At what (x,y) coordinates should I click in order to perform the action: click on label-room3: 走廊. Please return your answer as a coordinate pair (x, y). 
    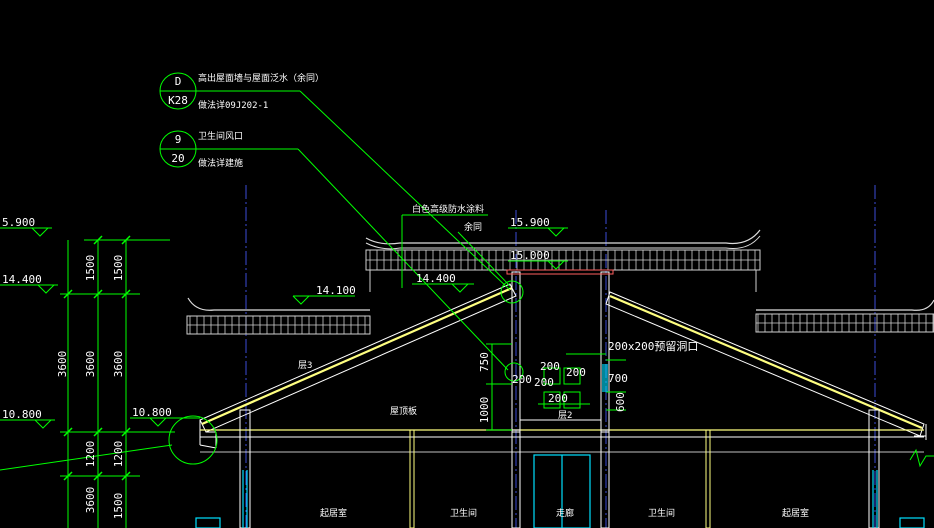
    Looking at the image, I should click on (565, 513).